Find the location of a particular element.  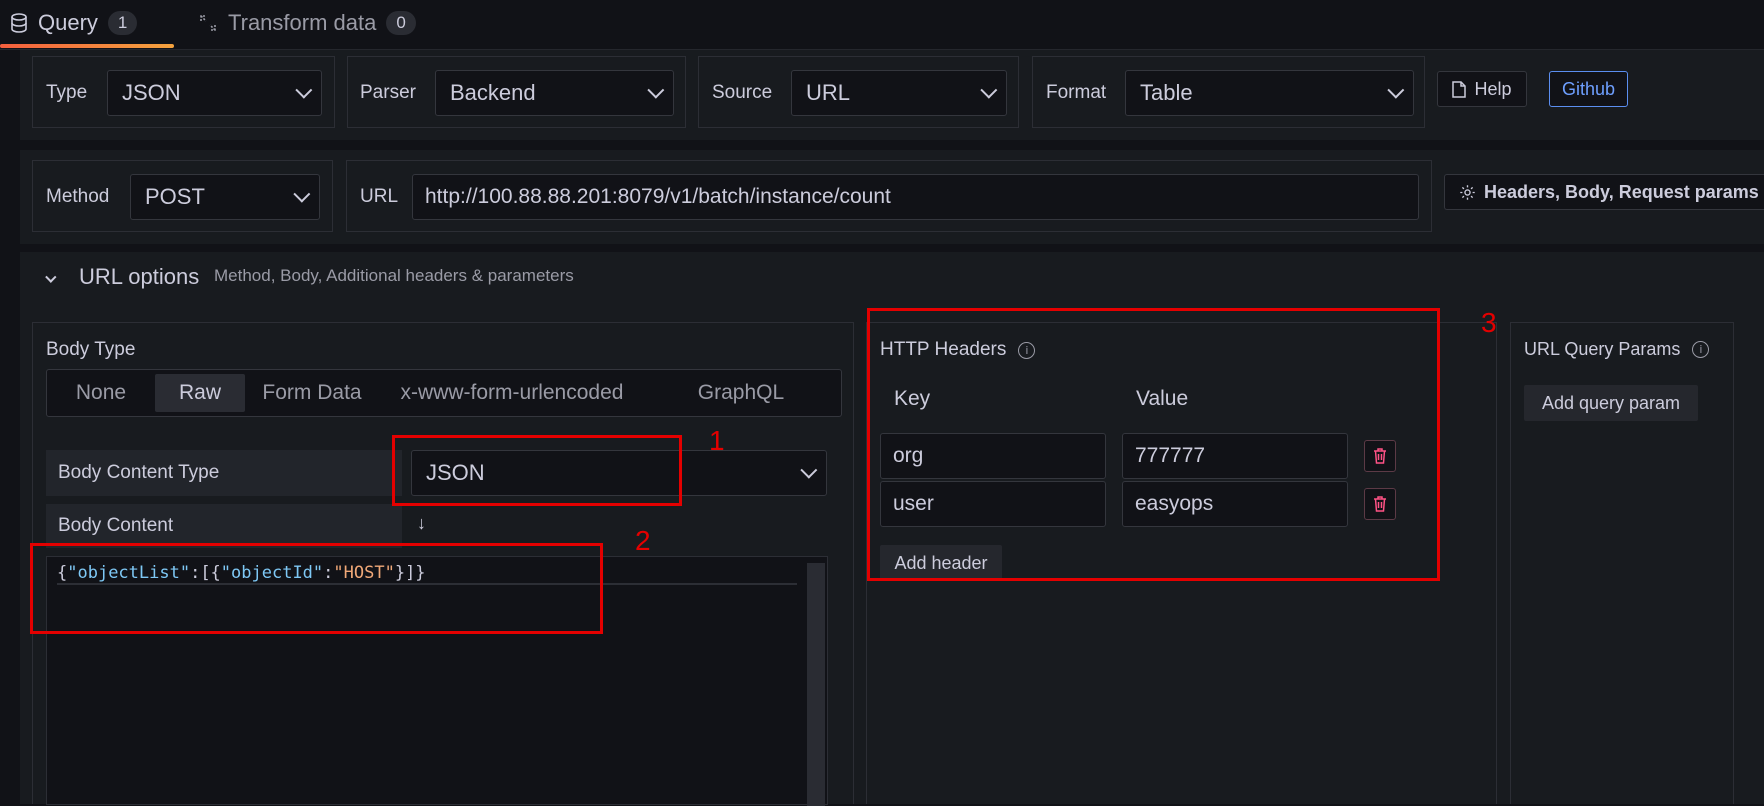

headers-body-params-label: Headers, Body, Request params is located at coordinates (1621, 191).